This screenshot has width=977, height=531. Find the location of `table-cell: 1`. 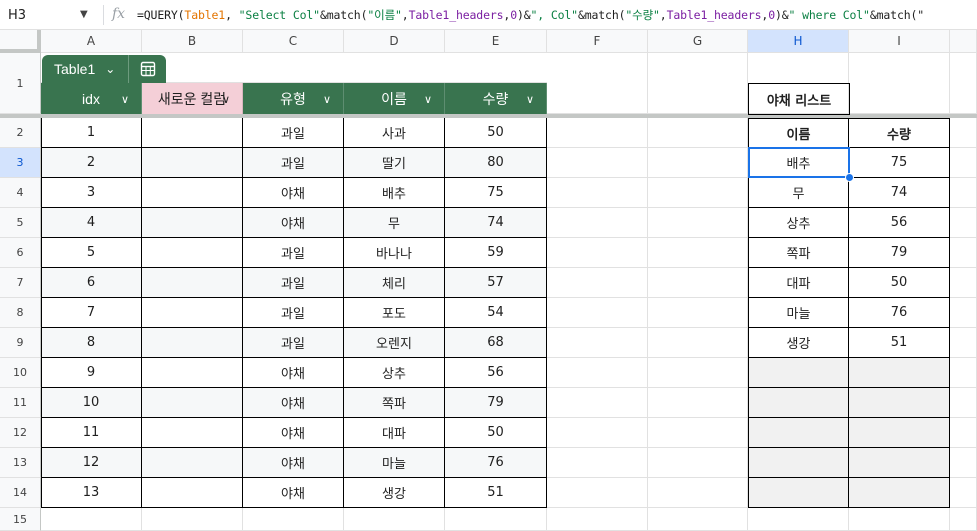

table-cell: 1 is located at coordinates (91, 133).